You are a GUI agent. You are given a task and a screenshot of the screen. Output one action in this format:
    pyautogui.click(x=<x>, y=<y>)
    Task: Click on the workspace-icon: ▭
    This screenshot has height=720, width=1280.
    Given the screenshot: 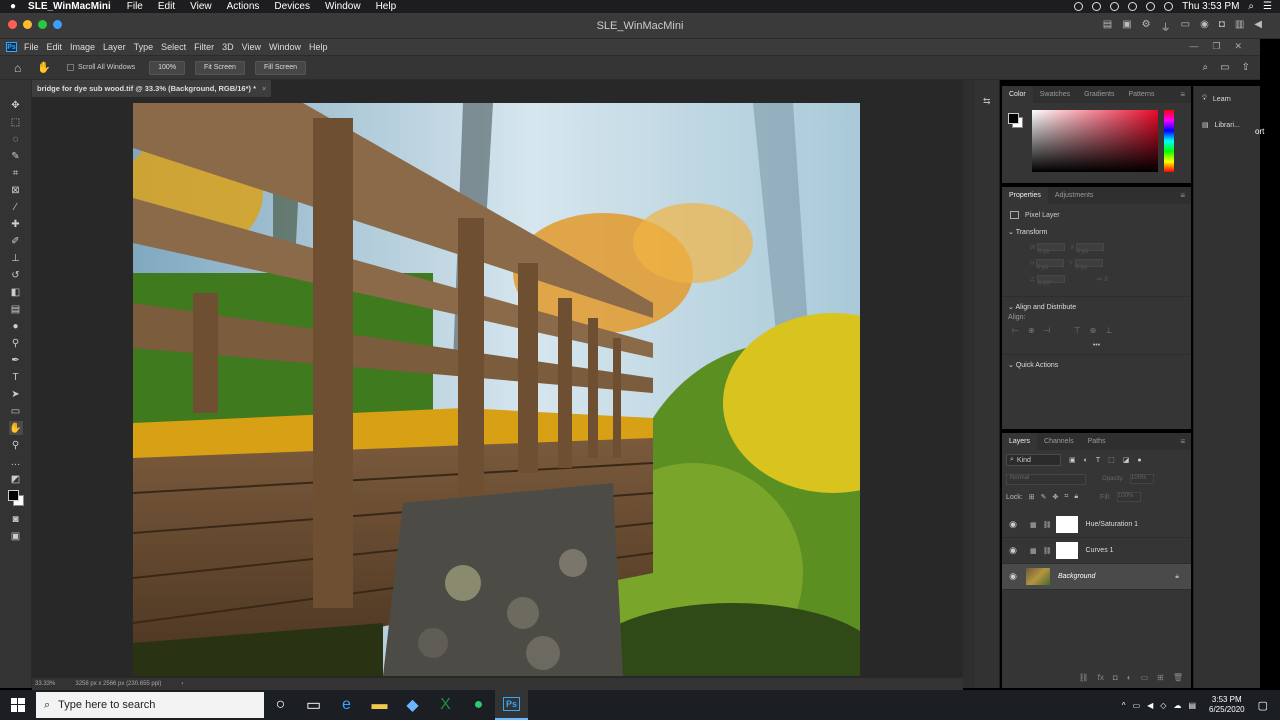 What is the action you would take?
    pyautogui.click(x=1224, y=67)
    